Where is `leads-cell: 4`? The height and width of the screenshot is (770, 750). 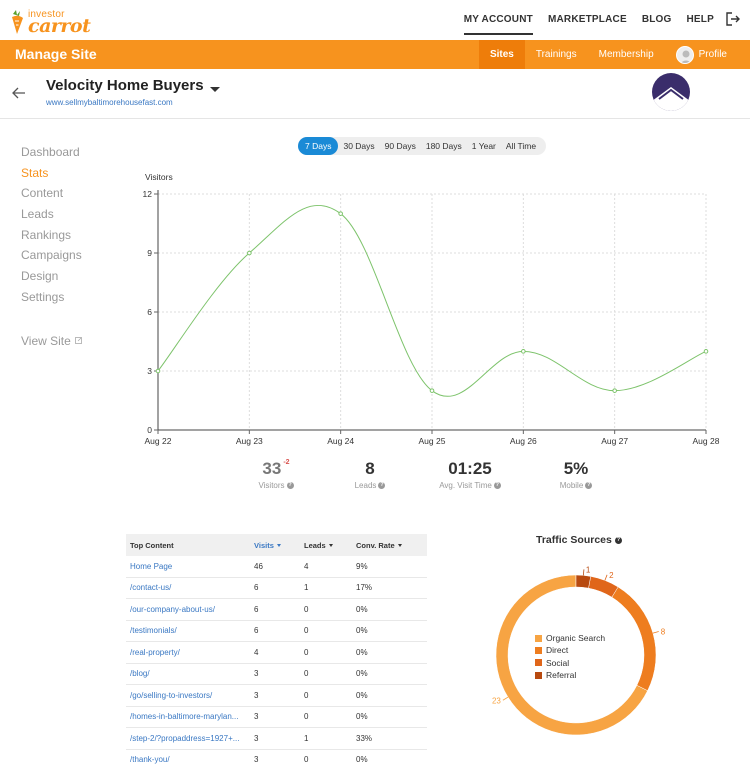
leads-cell: 4 is located at coordinates (306, 566).